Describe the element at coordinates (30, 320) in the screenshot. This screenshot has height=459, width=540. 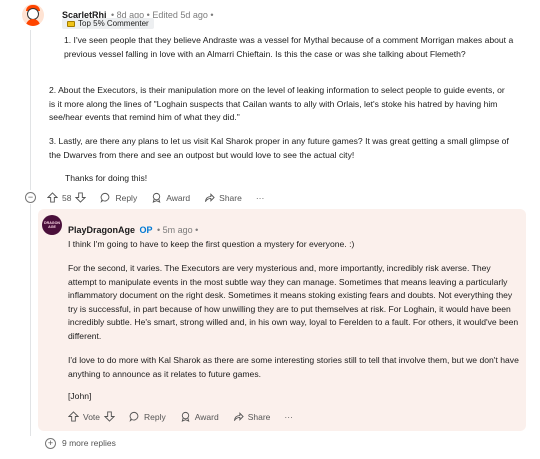
I see `thread-line-replies` at that location.